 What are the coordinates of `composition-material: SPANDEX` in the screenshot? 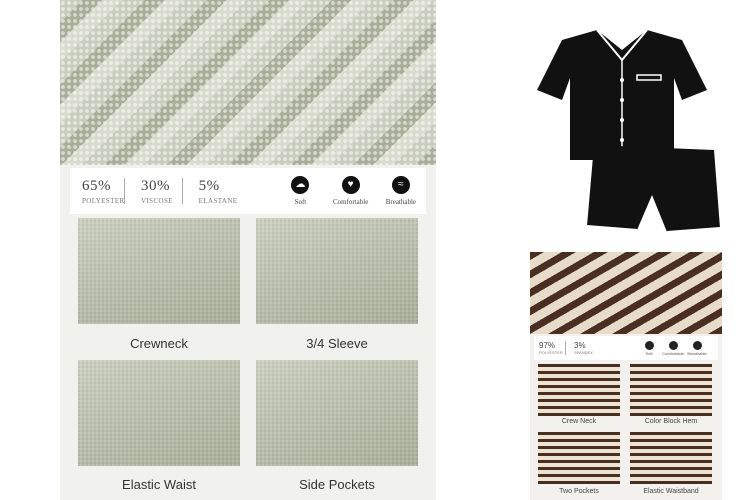 It's located at (583, 352).